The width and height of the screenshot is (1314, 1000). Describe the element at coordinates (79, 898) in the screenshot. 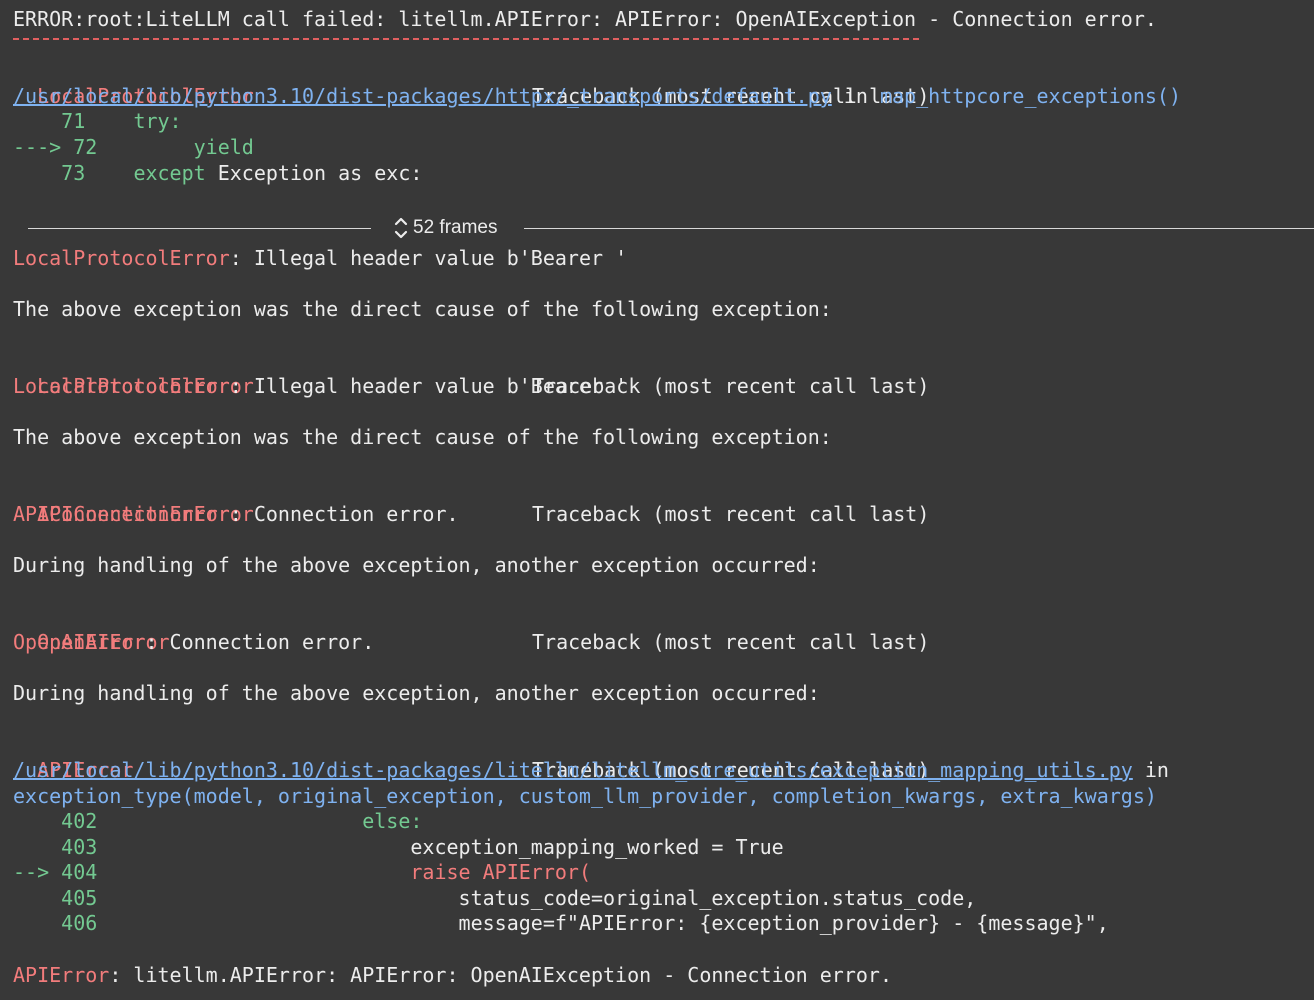

I see `line-number: 405` at that location.